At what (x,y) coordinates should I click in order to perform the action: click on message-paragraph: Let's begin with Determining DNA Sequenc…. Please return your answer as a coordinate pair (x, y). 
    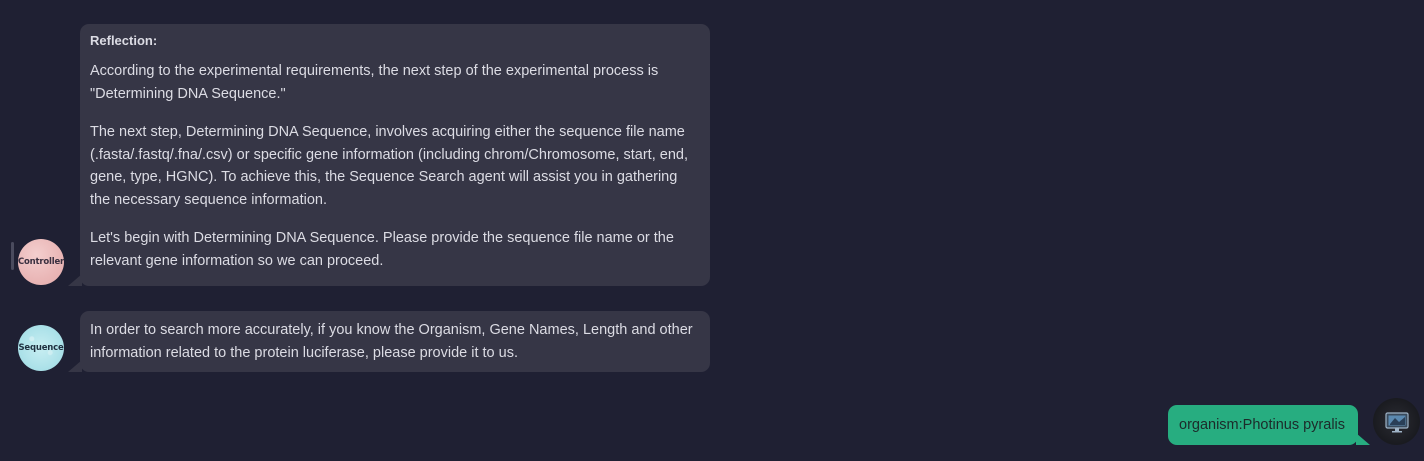
    Looking at the image, I should click on (382, 249).